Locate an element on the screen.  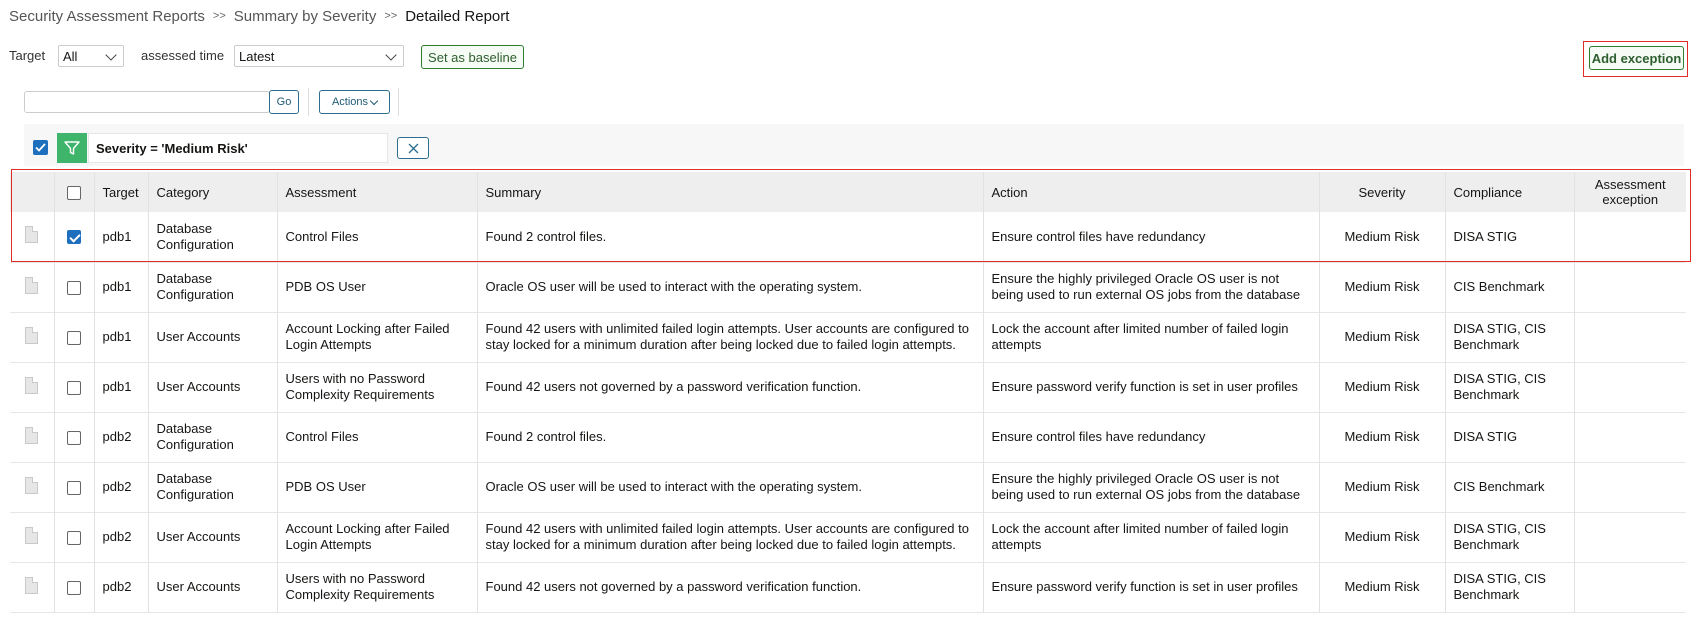
breadcrumb-item-reports: Security Assessment Reports is located at coordinates (107, 16).